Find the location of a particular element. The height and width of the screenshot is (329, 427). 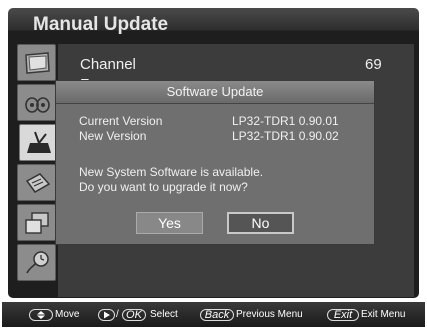

input-icon is located at coordinates (38, 183).